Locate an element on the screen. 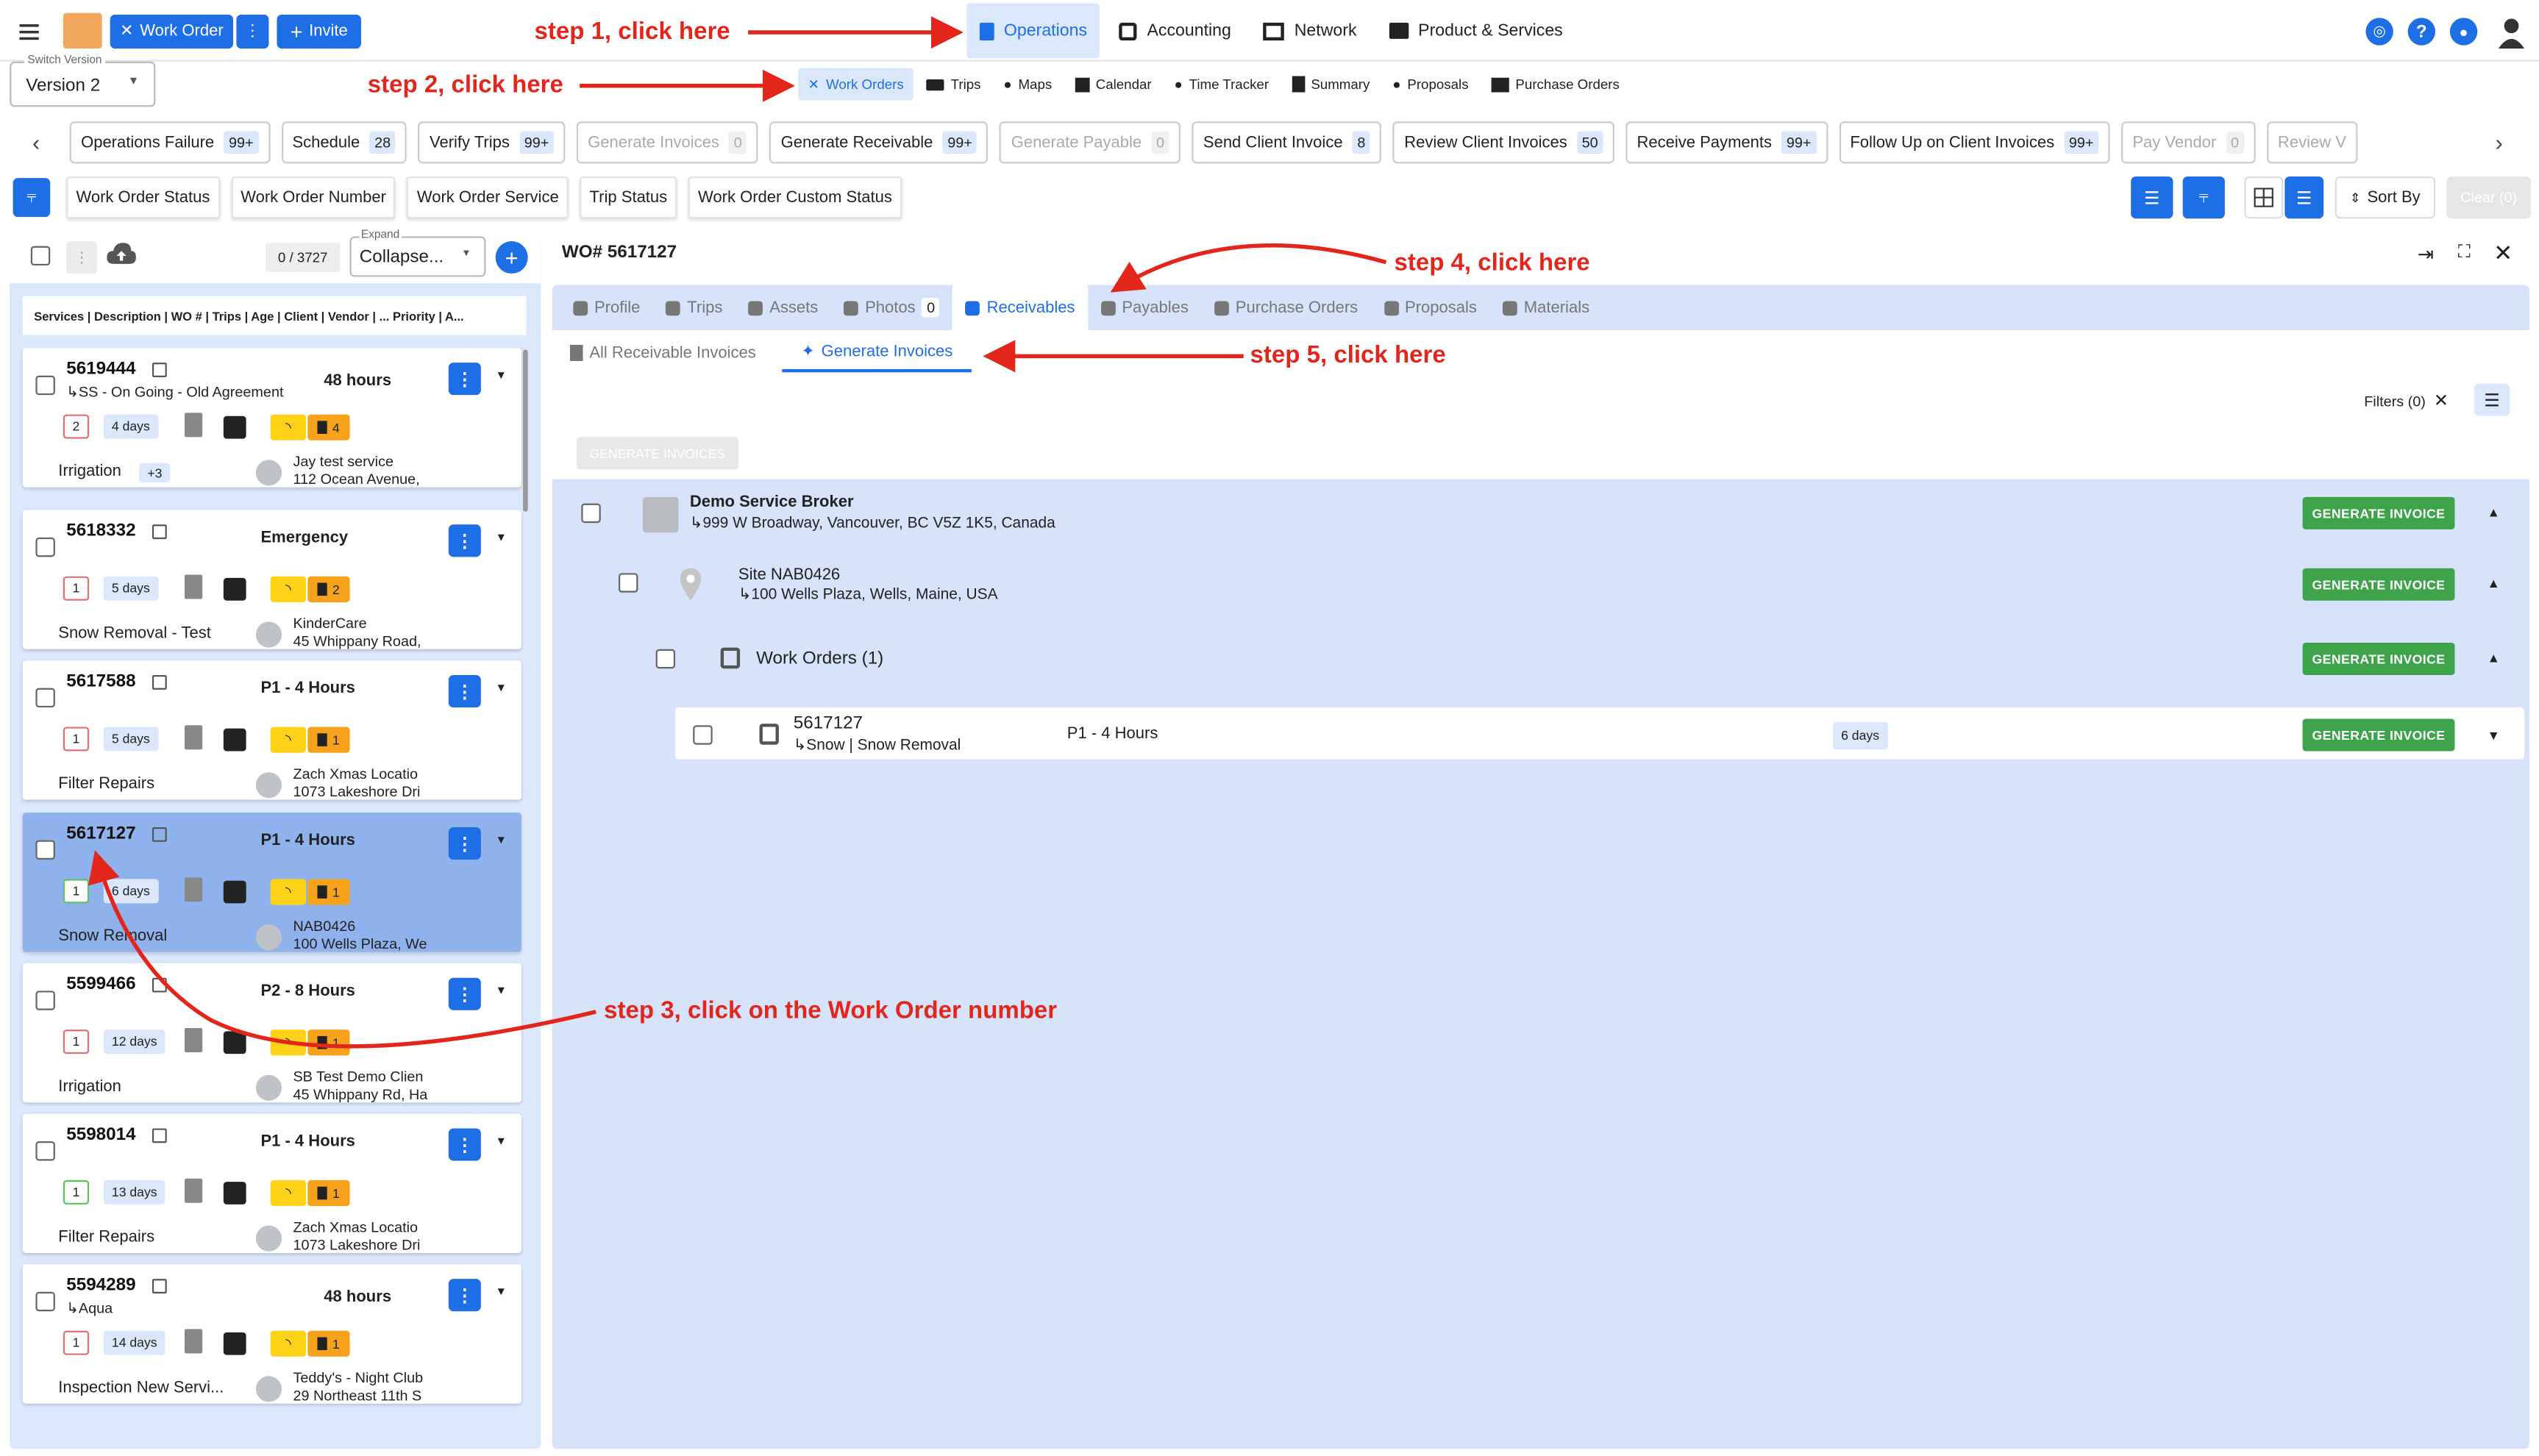 The height and width of the screenshot is (1456, 2539). annotation-step1: step 1, click here is located at coordinates (632, 32).